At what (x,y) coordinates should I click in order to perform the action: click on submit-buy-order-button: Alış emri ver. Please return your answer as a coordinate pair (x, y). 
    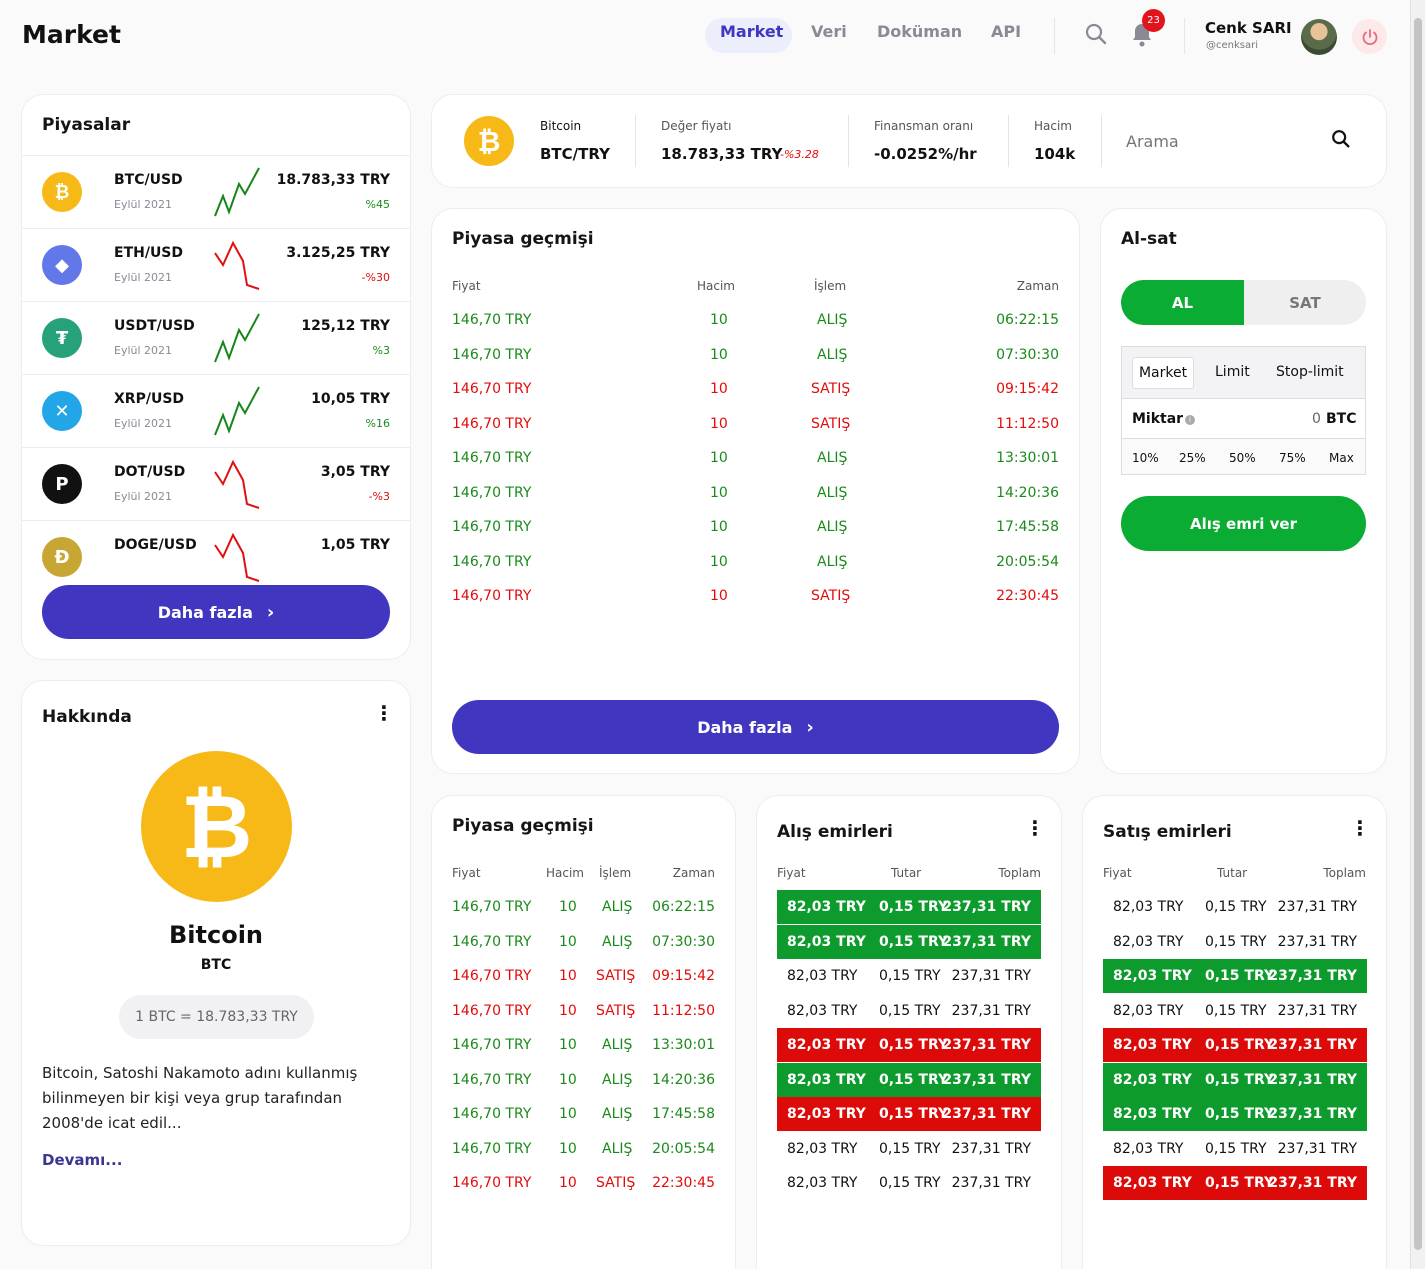
    Looking at the image, I should click on (1243, 523).